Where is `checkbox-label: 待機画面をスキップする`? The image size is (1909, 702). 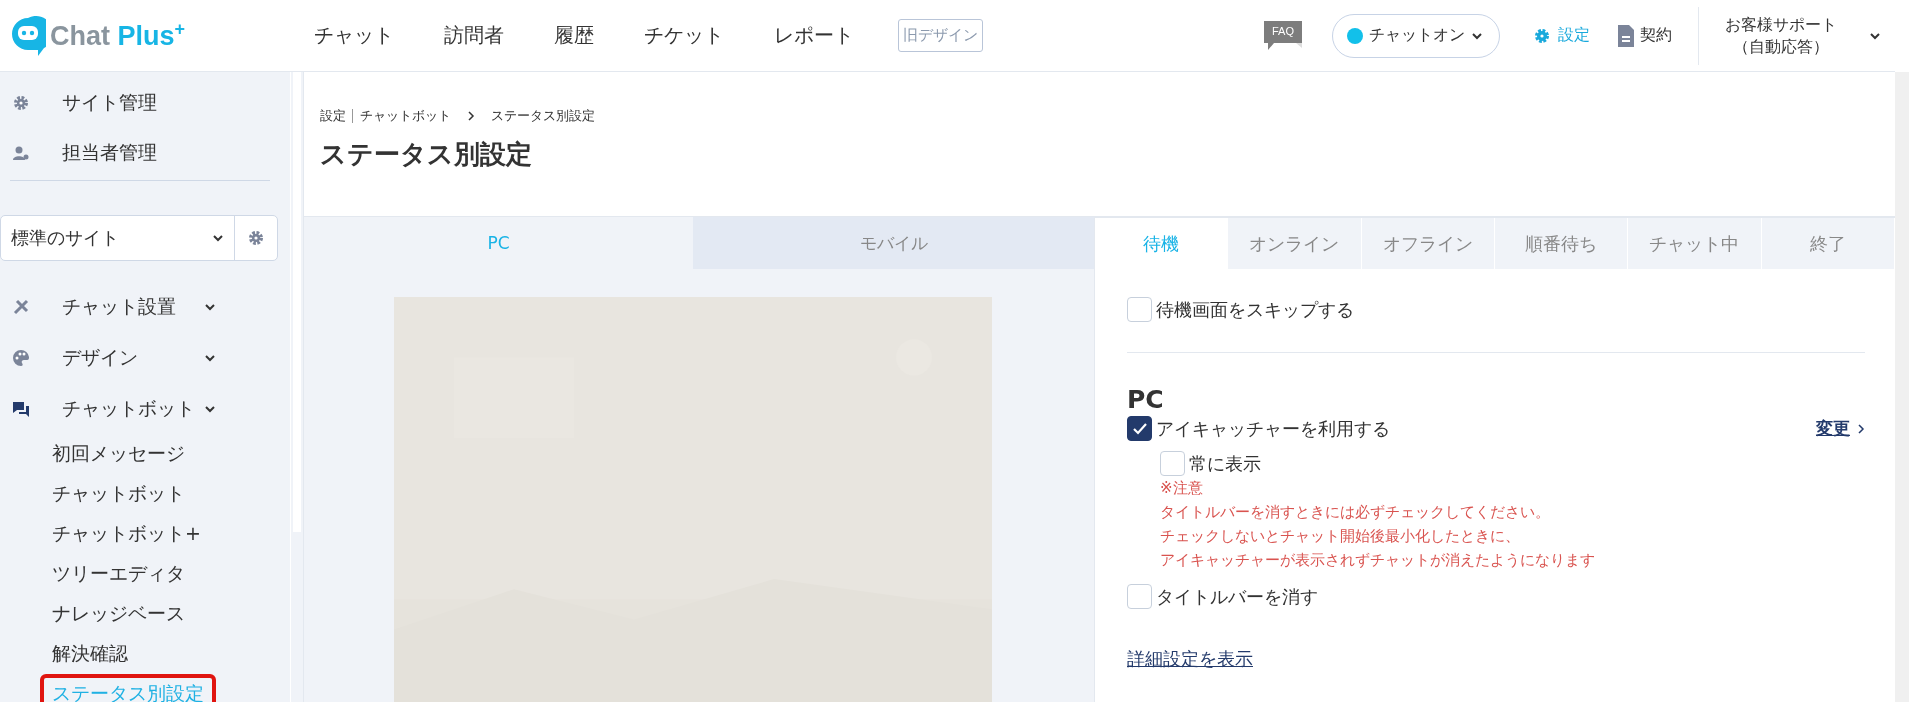
checkbox-label: 待機画面をスキップする is located at coordinates (1255, 309).